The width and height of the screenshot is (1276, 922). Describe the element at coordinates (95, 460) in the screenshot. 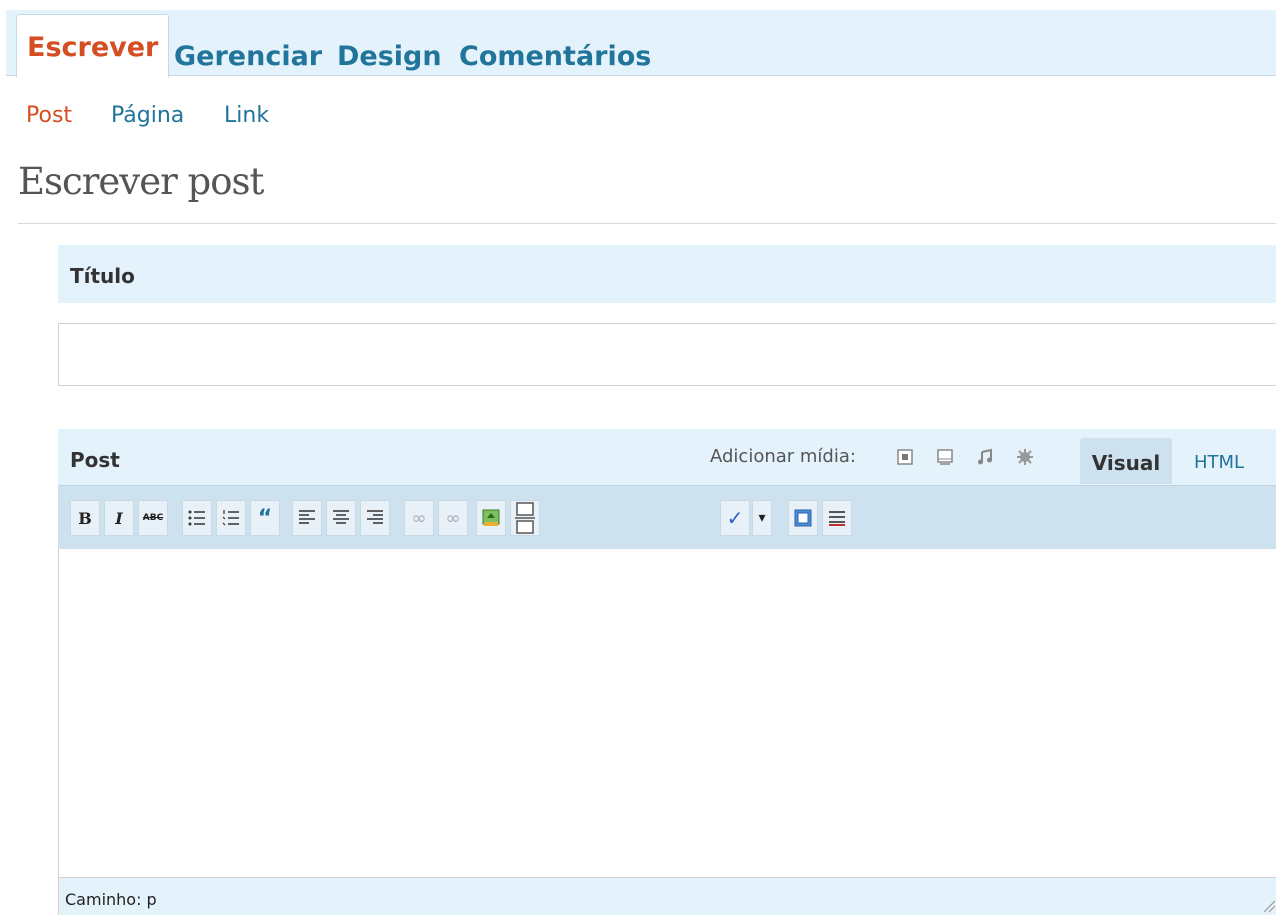

I see `post-section-label: Post` at that location.